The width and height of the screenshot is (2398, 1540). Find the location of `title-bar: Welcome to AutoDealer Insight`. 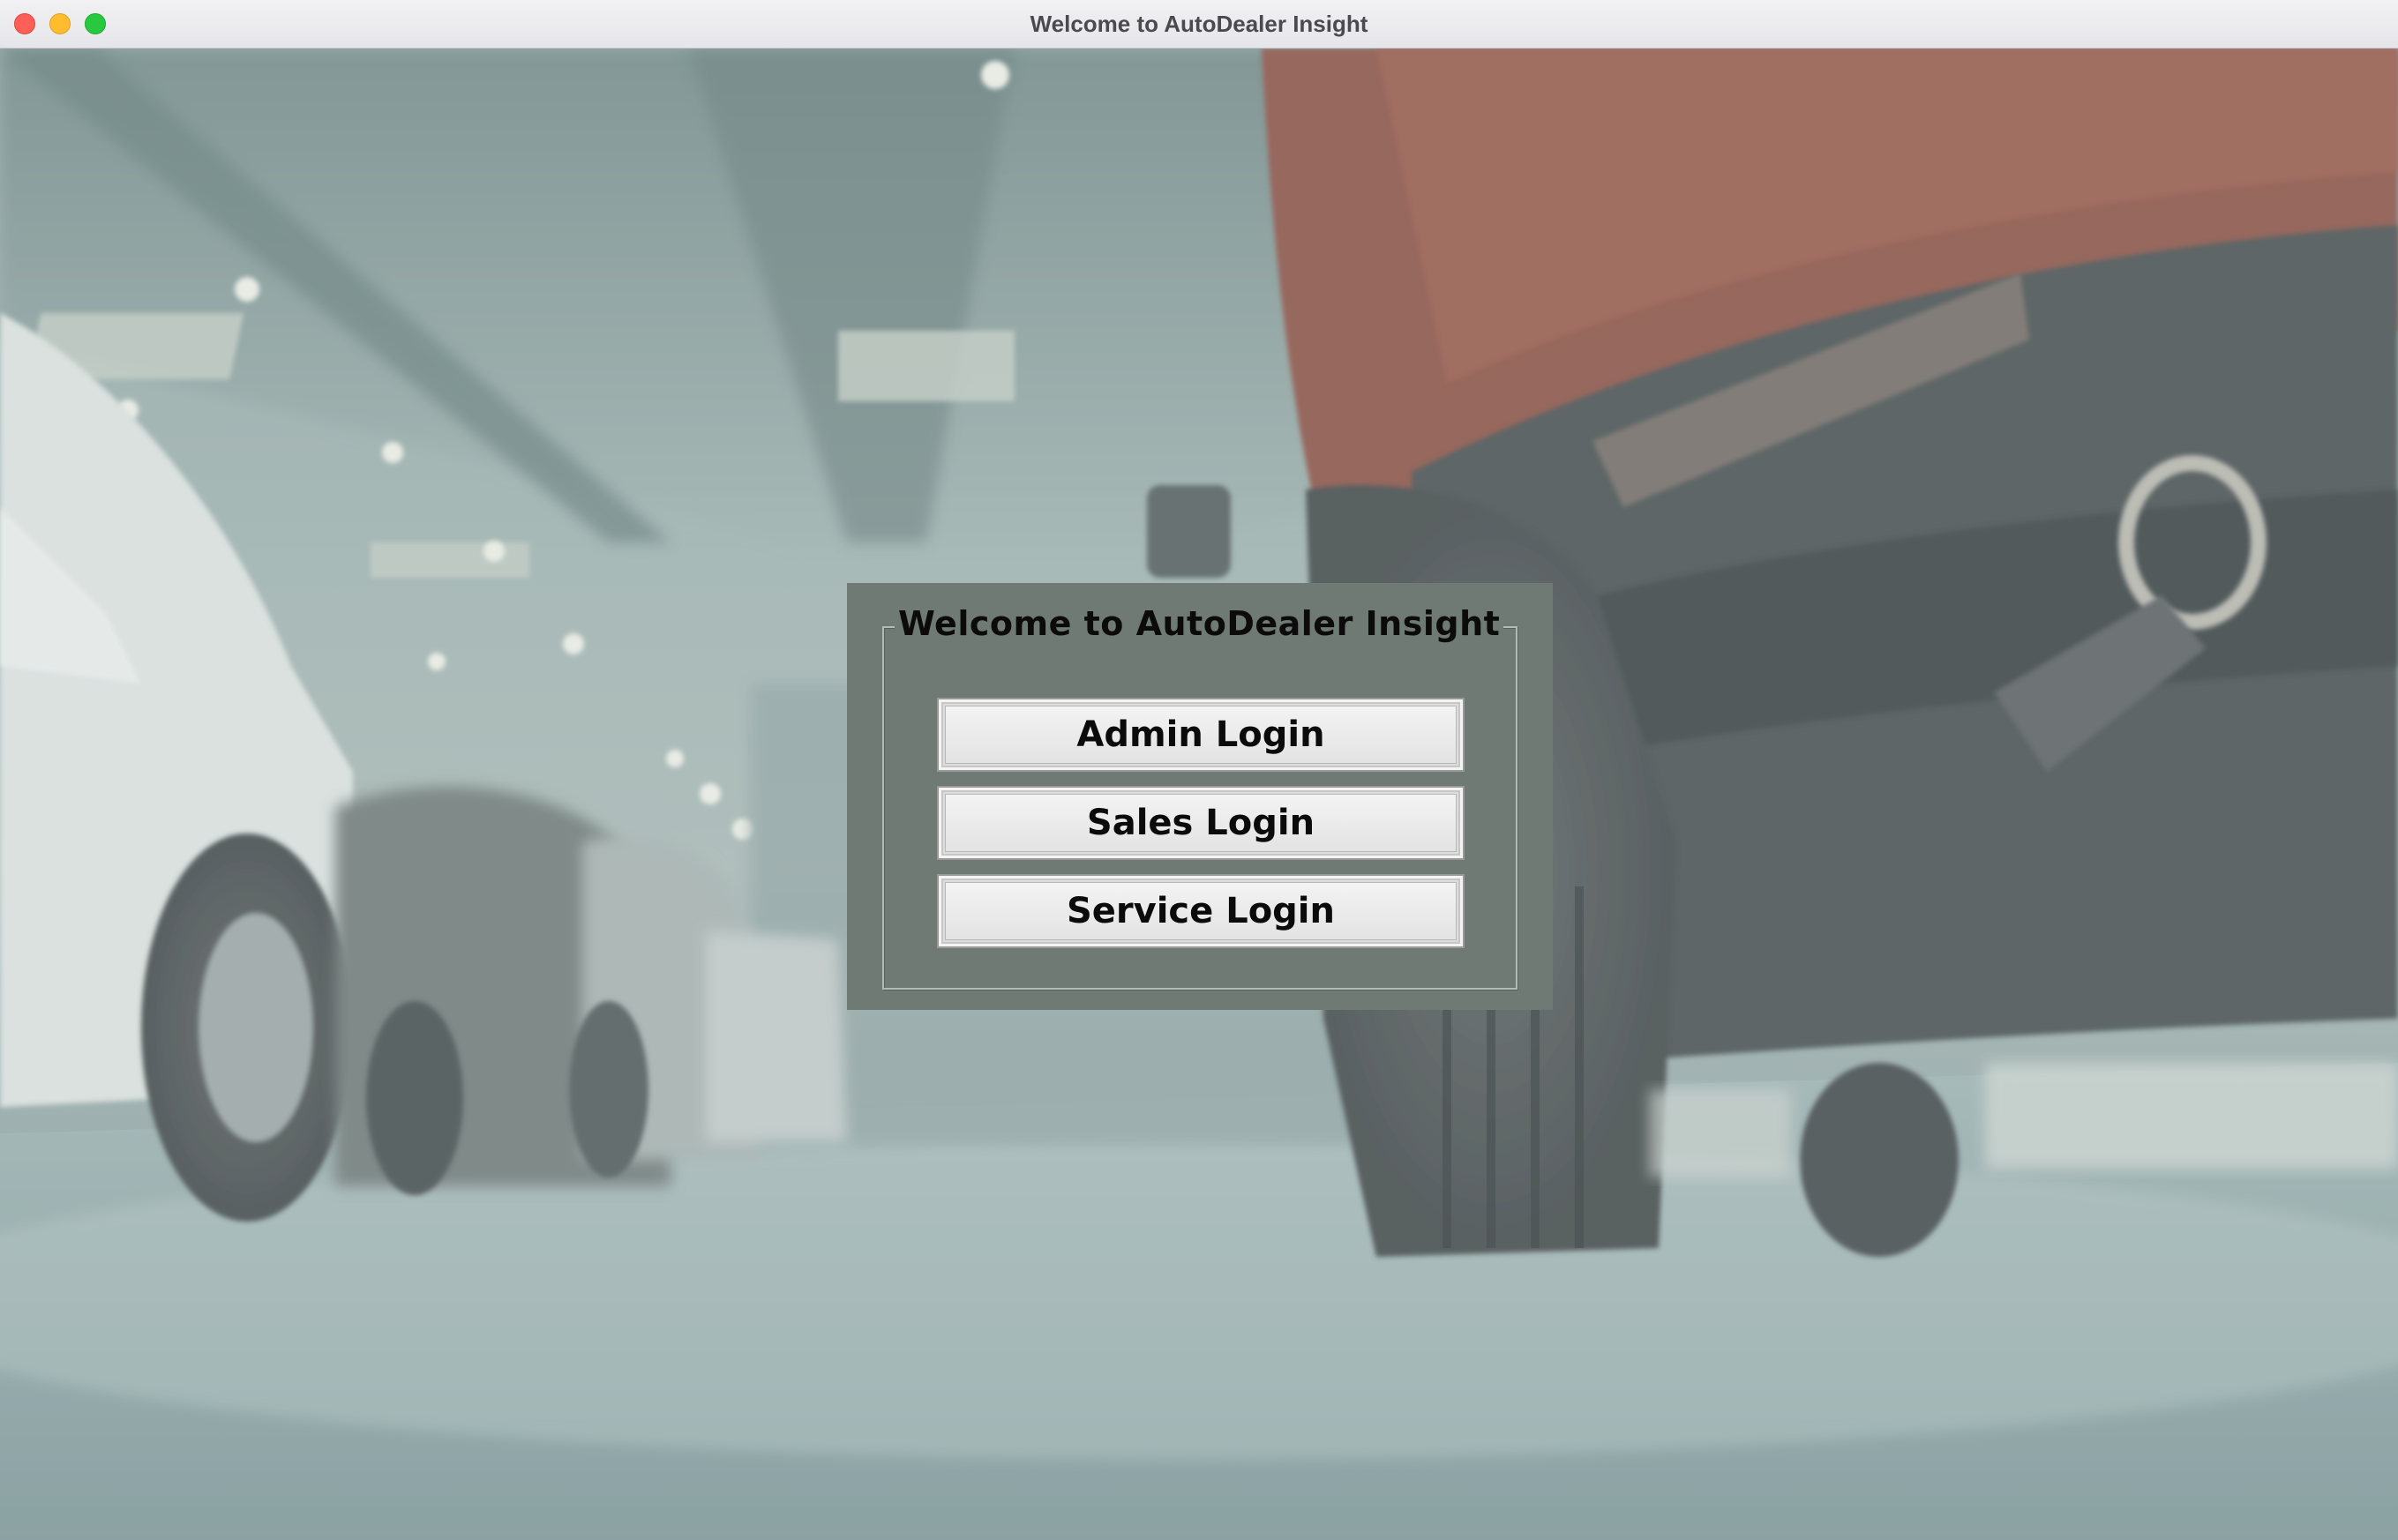

title-bar: Welcome to AutoDealer Insight is located at coordinates (1199, 24).